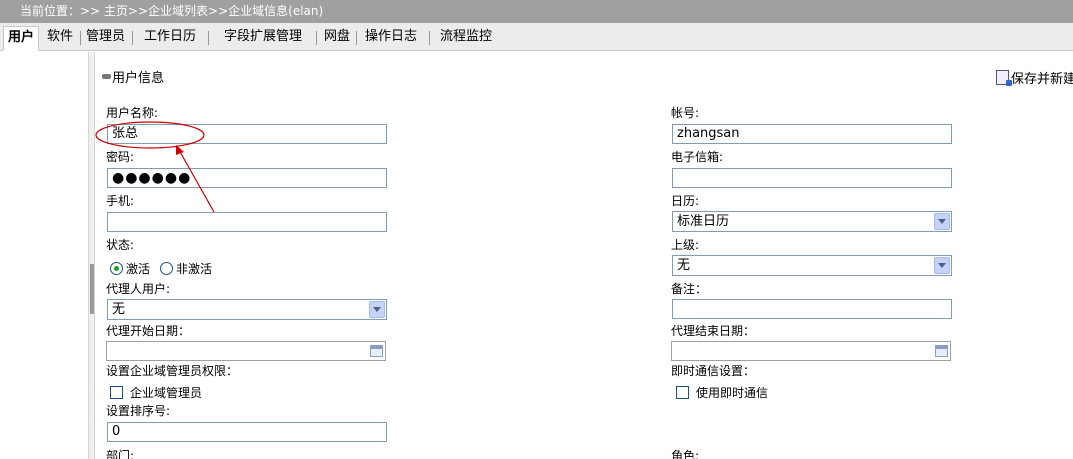 This screenshot has width=1073, height=459. I want to click on account-input: zhangsan, so click(812, 134).